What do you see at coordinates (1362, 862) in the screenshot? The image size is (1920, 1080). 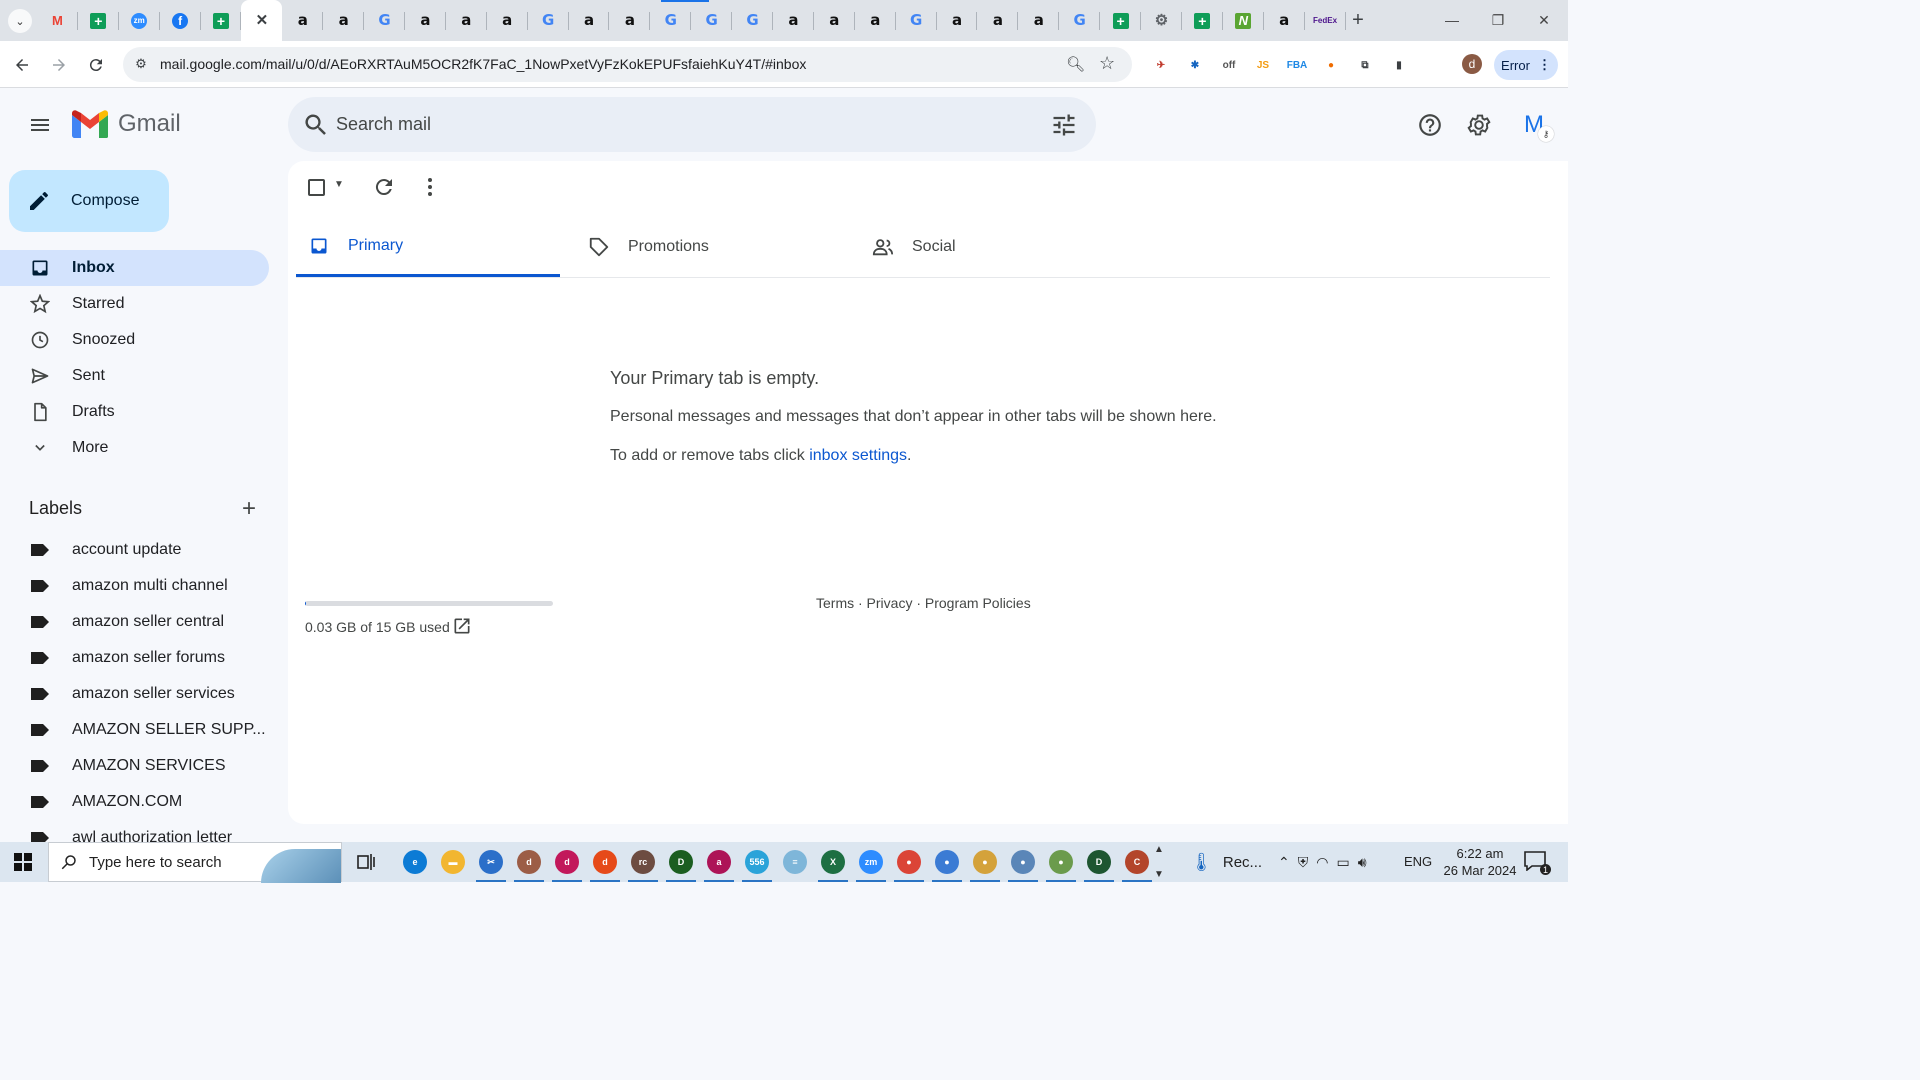 I see `volume-icon: 🔊︎` at bounding box center [1362, 862].